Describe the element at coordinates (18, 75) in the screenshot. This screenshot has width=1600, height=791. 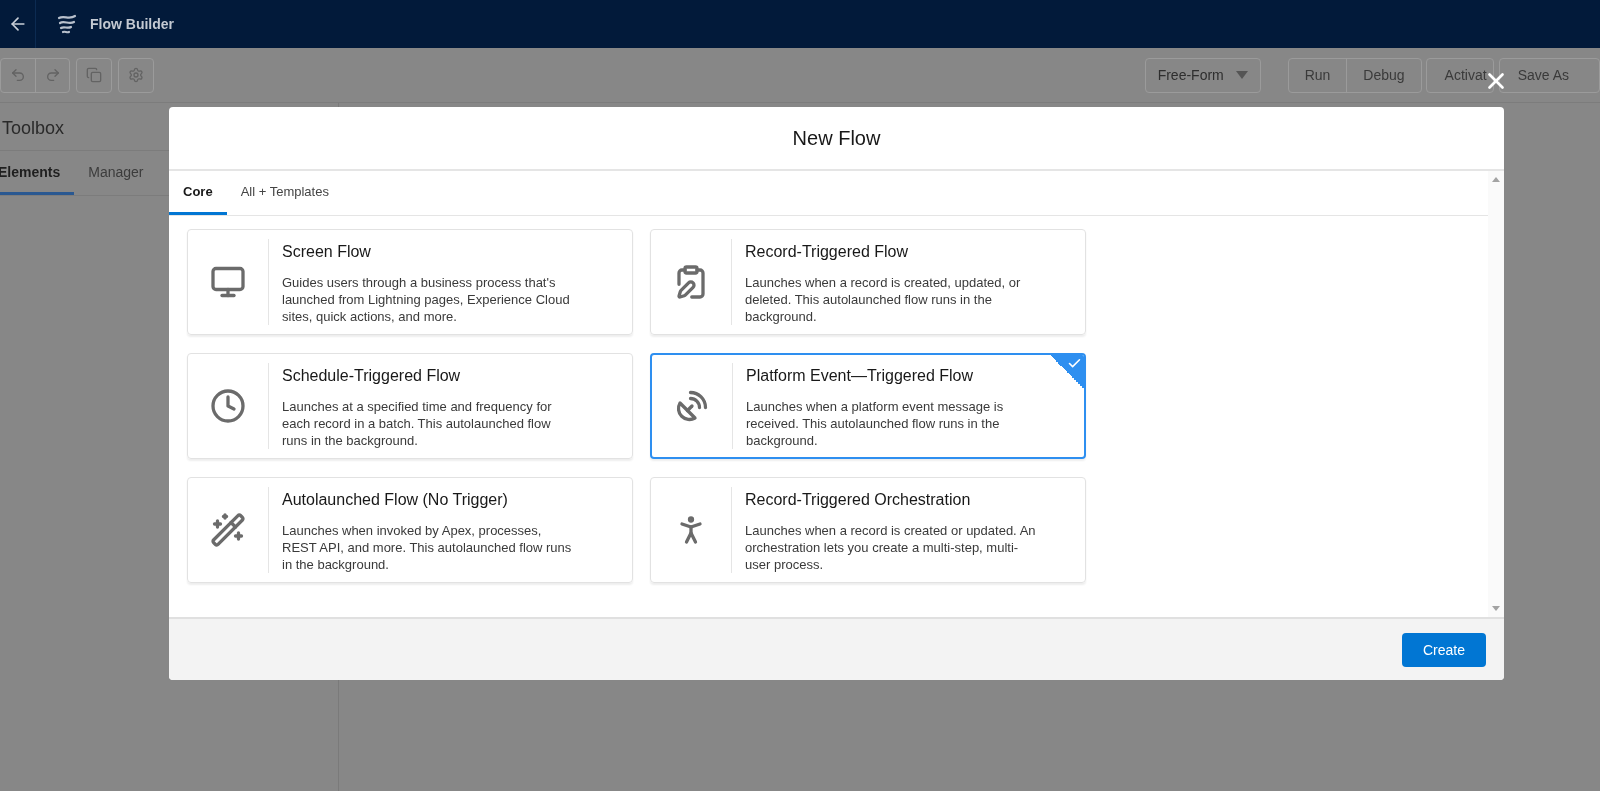
I see `undo-icon` at that location.